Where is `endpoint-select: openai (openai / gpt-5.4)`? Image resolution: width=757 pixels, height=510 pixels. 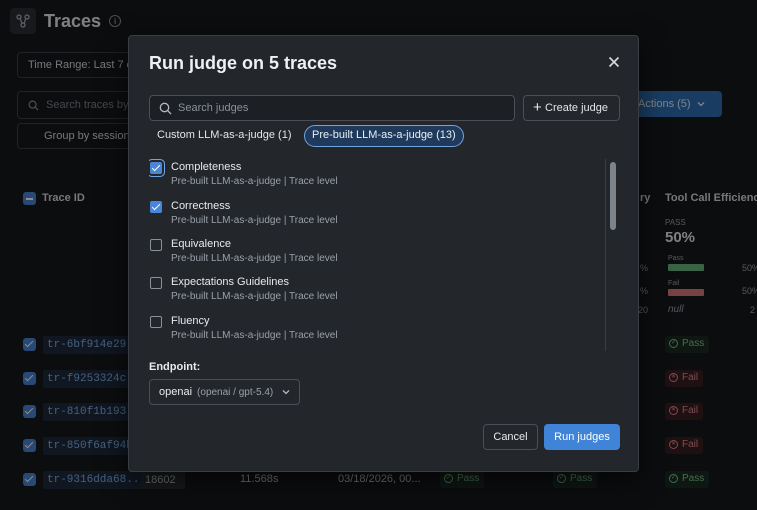 endpoint-select: openai (openai / gpt-5.4) is located at coordinates (224, 392).